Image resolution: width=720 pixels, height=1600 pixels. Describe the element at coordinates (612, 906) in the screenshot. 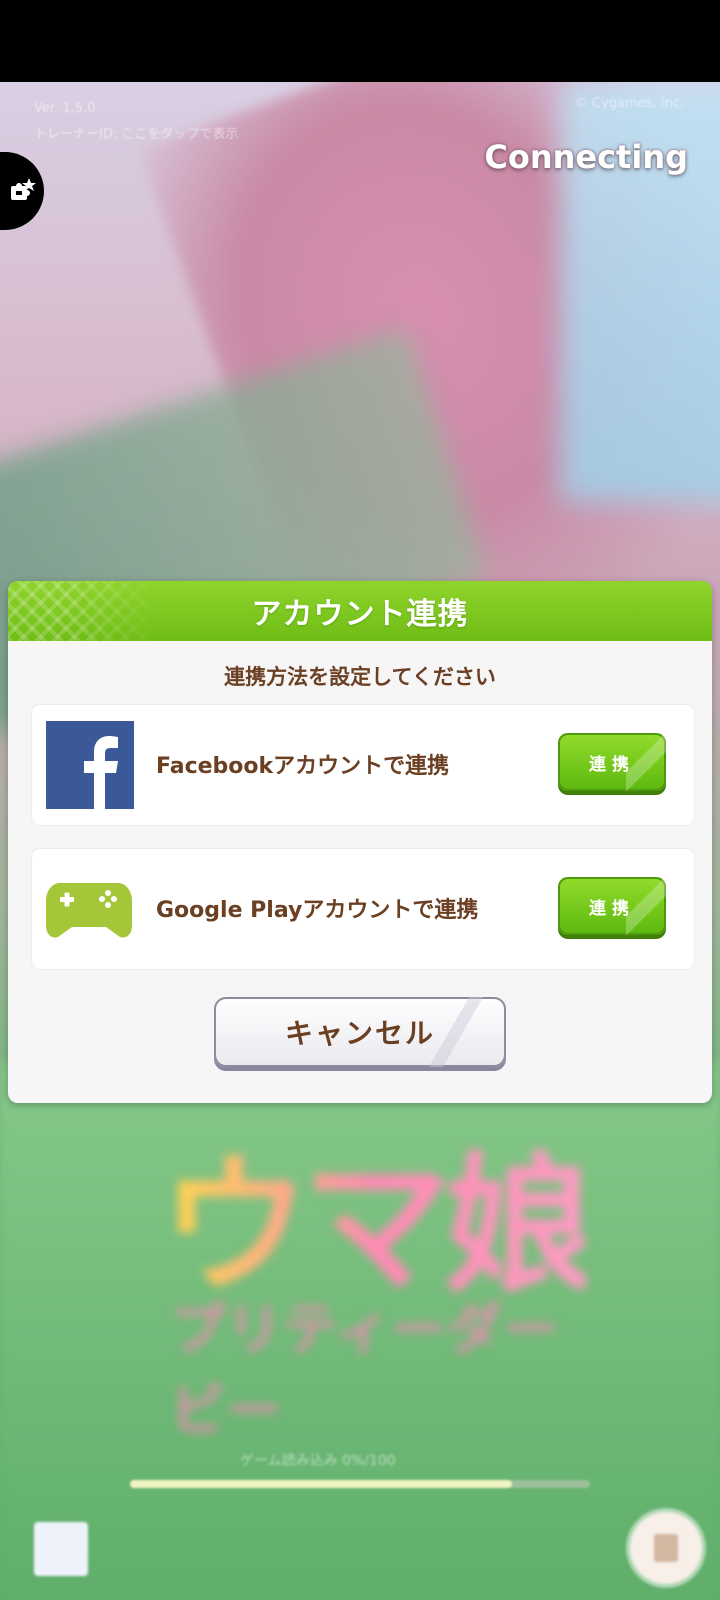

I see `google-play-link-button: 連携` at that location.